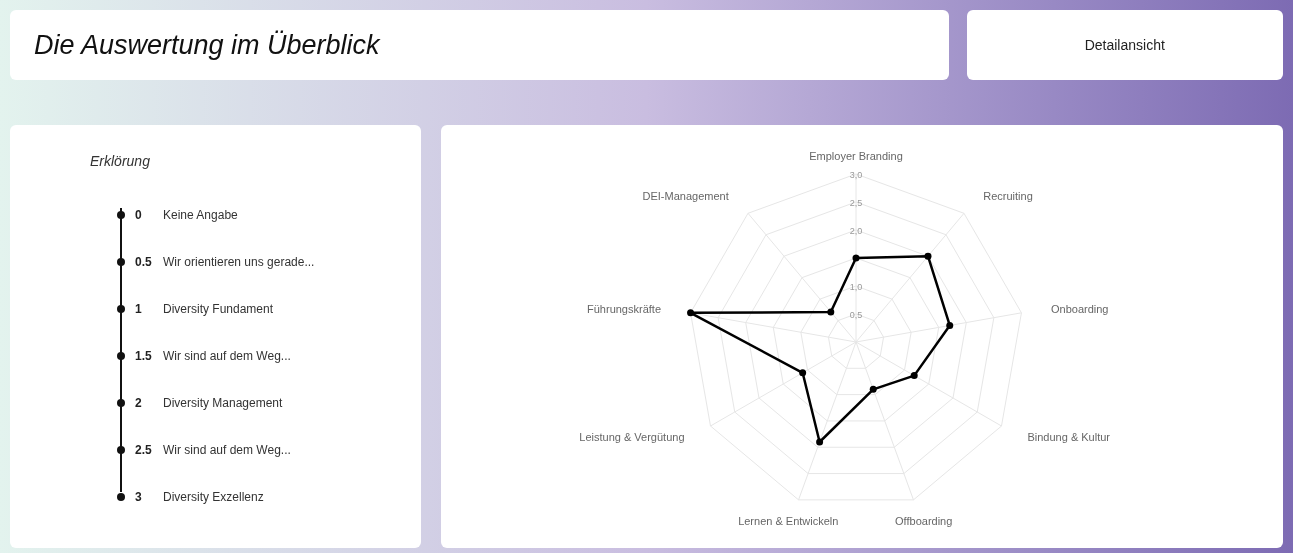  What do you see at coordinates (624, 309) in the screenshot?
I see `axis-label: Führungskräfte` at bounding box center [624, 309].